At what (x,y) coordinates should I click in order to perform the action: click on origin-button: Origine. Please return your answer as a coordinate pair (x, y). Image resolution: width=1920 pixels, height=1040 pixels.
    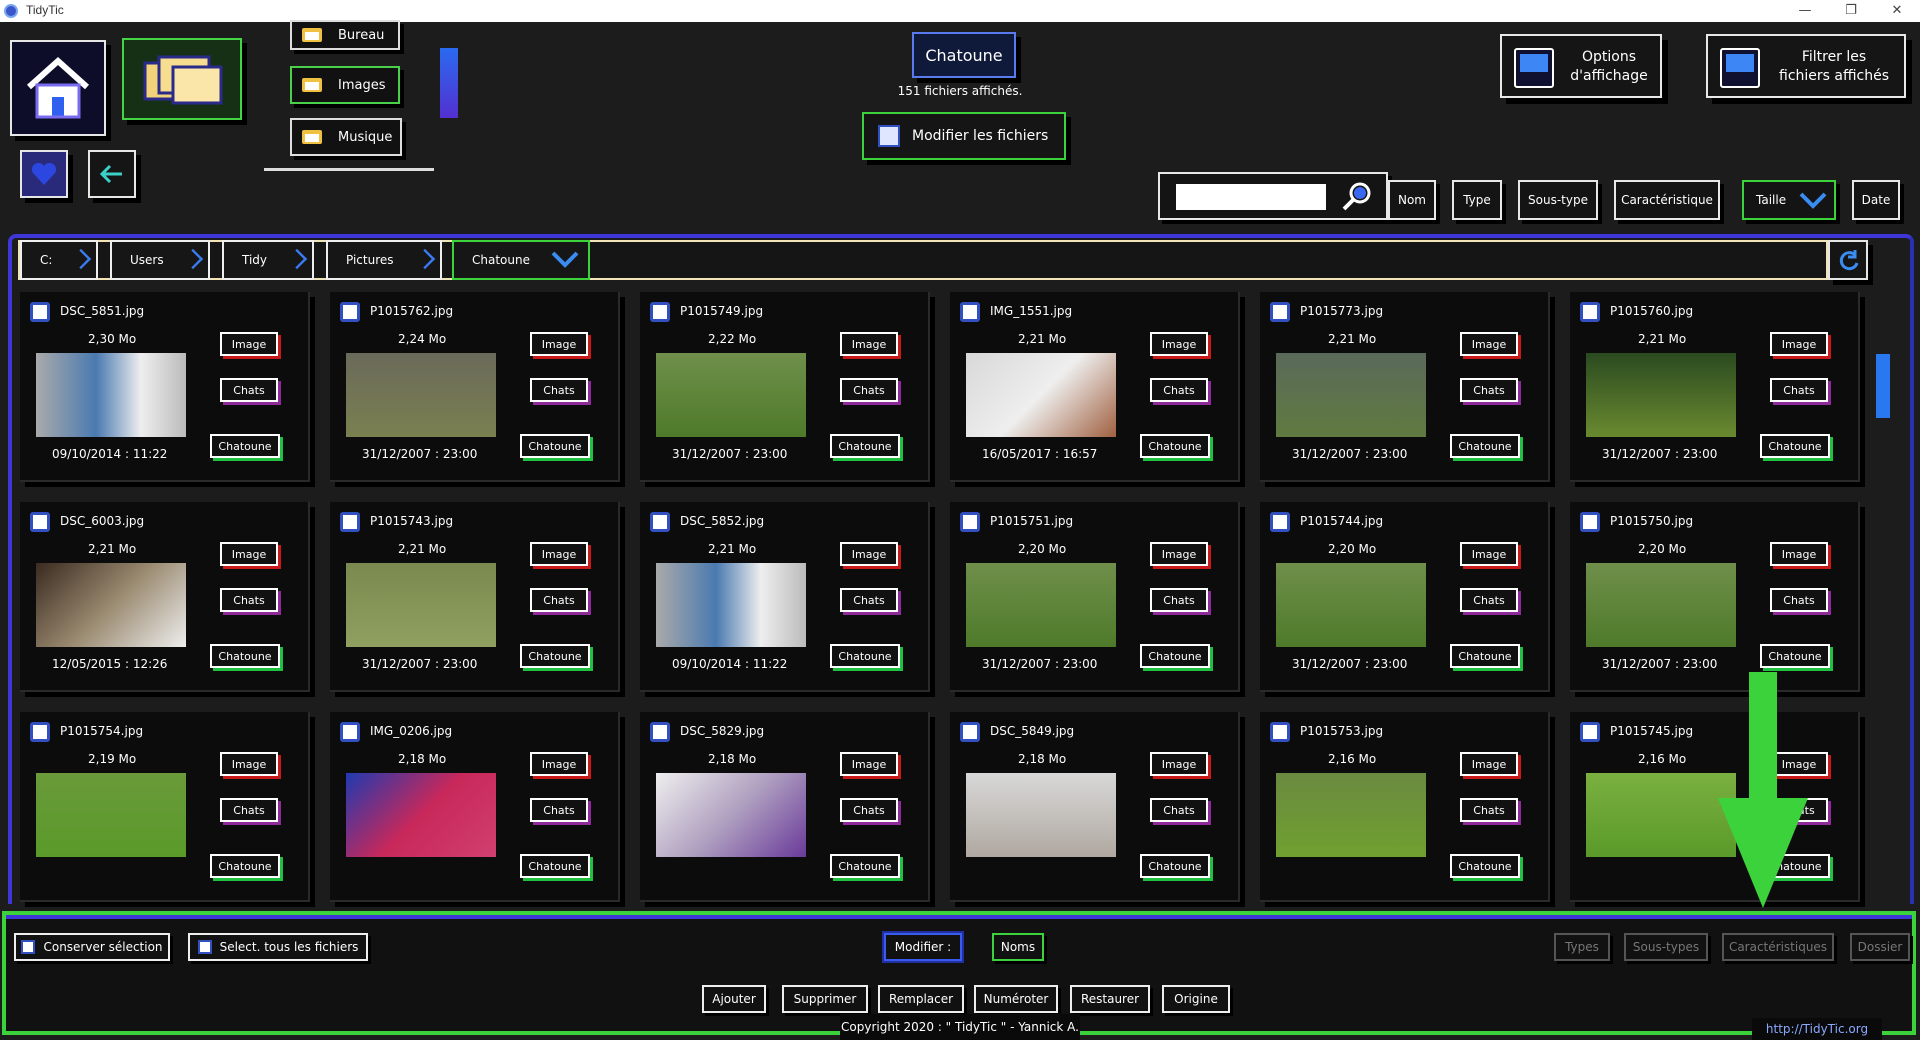
    Looking at the image, I should click on (1196, 999).